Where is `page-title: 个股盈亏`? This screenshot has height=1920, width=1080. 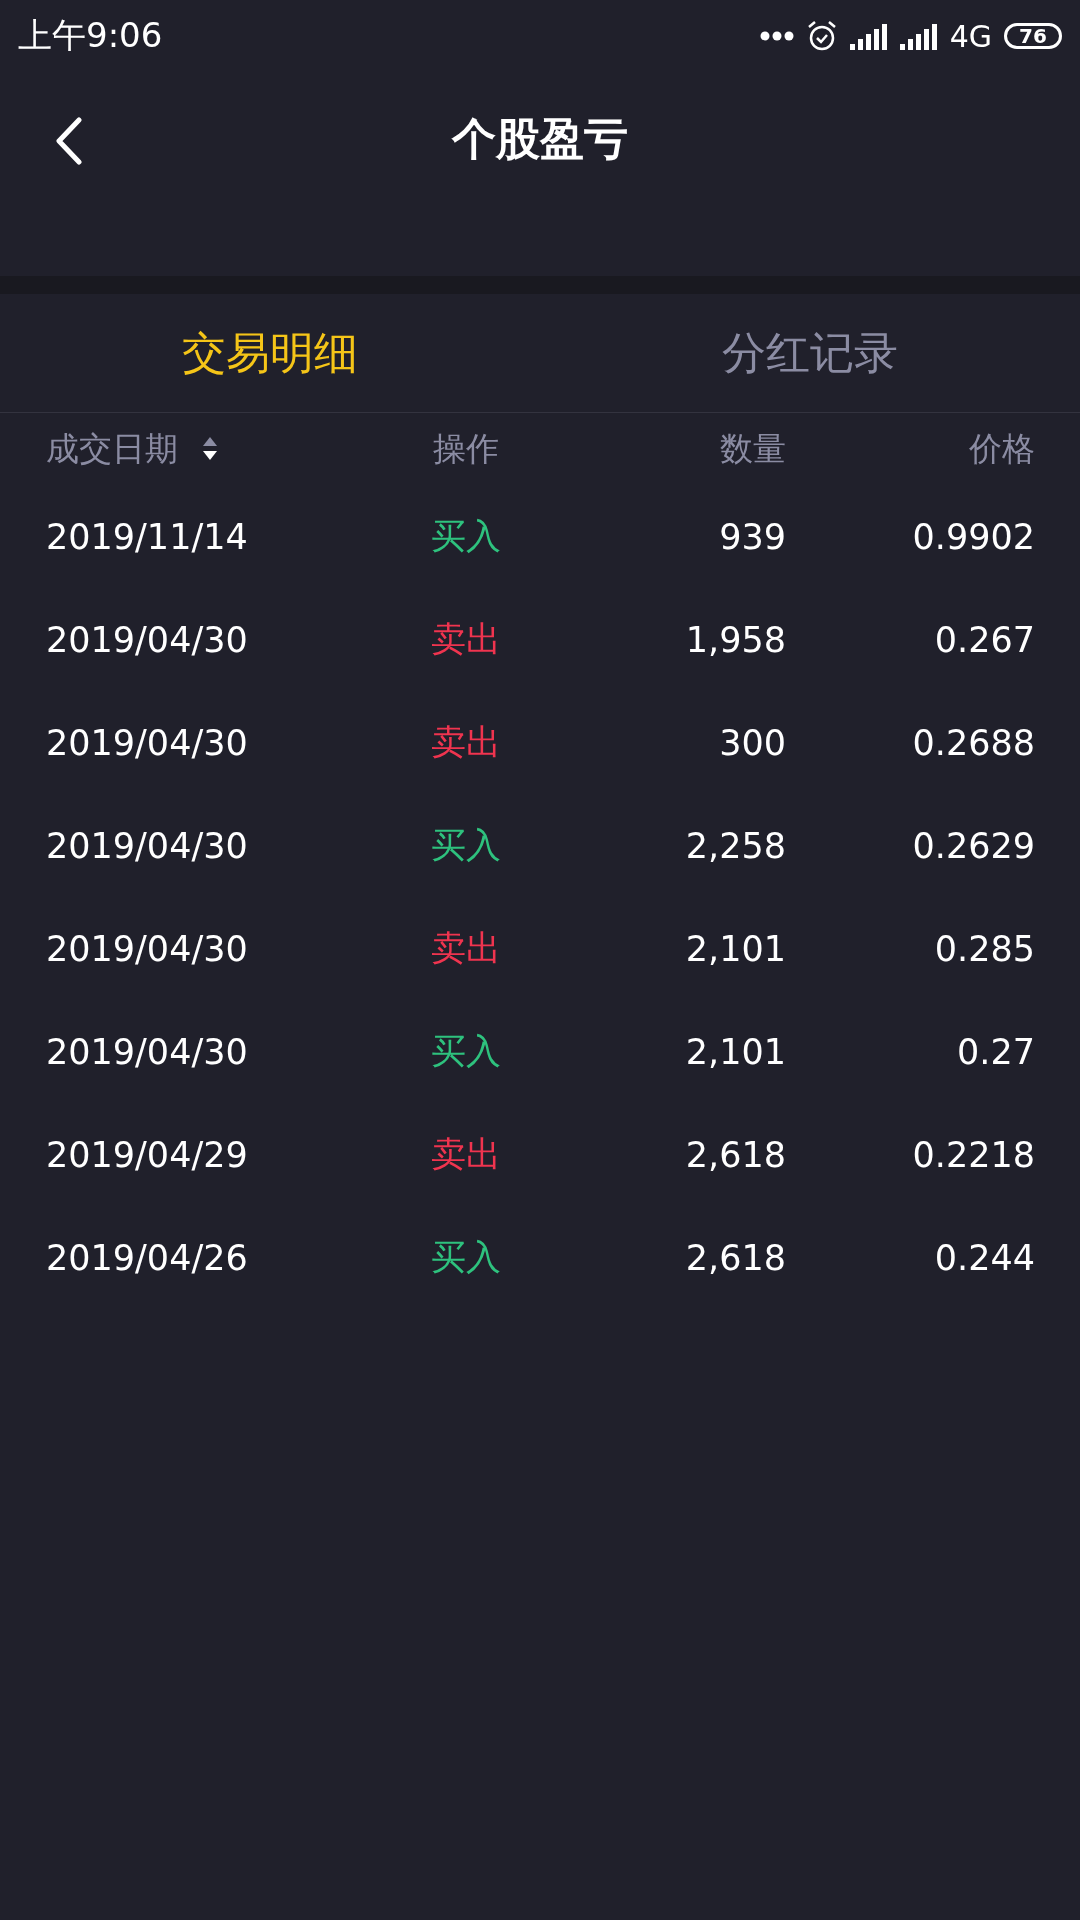 page-title: 个股盈亏 is located at coordinates (540, 138).